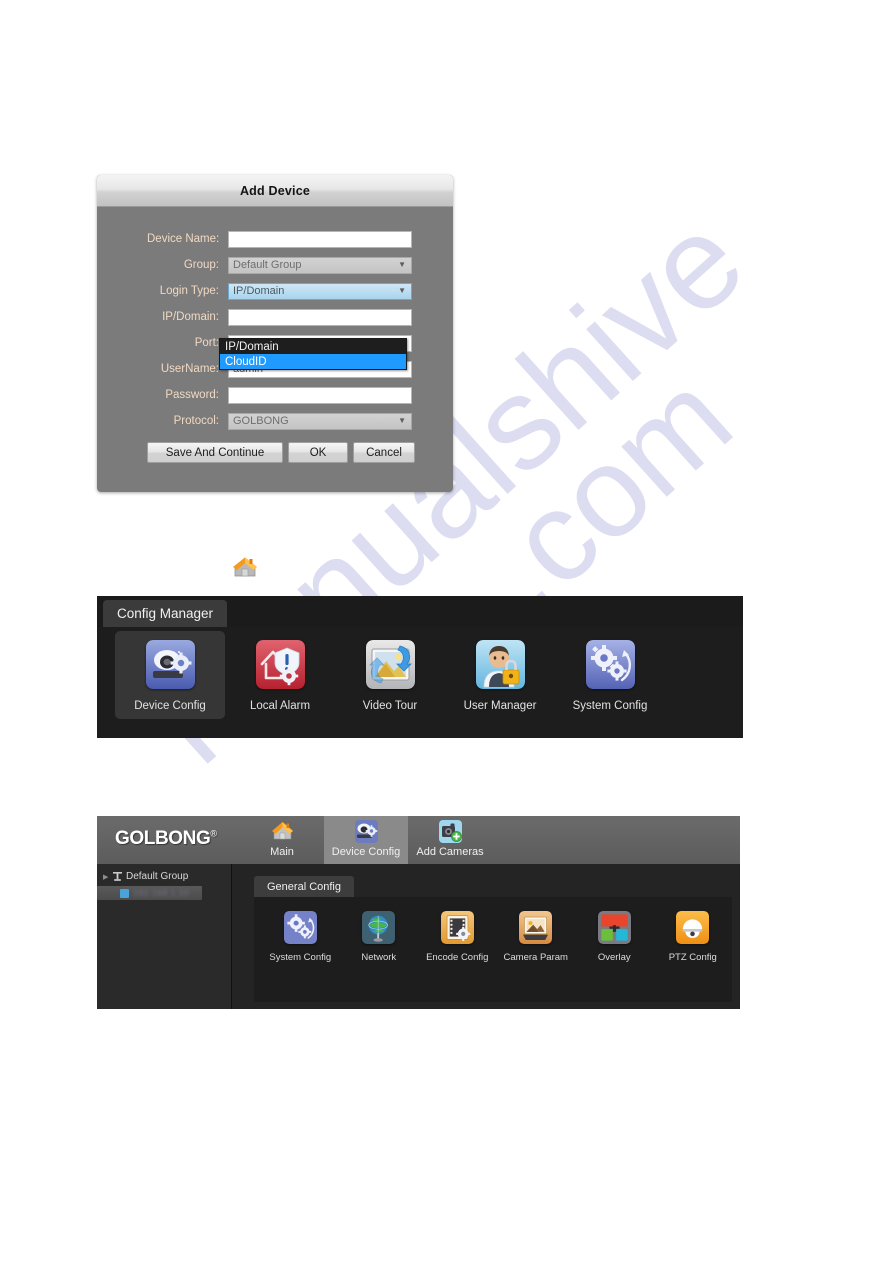 The height and width of the screenshot is (1263, 893). Describe the element at coordinates (379, 957) in the screenshot. I see `general-config-item-label: Network` at that location.